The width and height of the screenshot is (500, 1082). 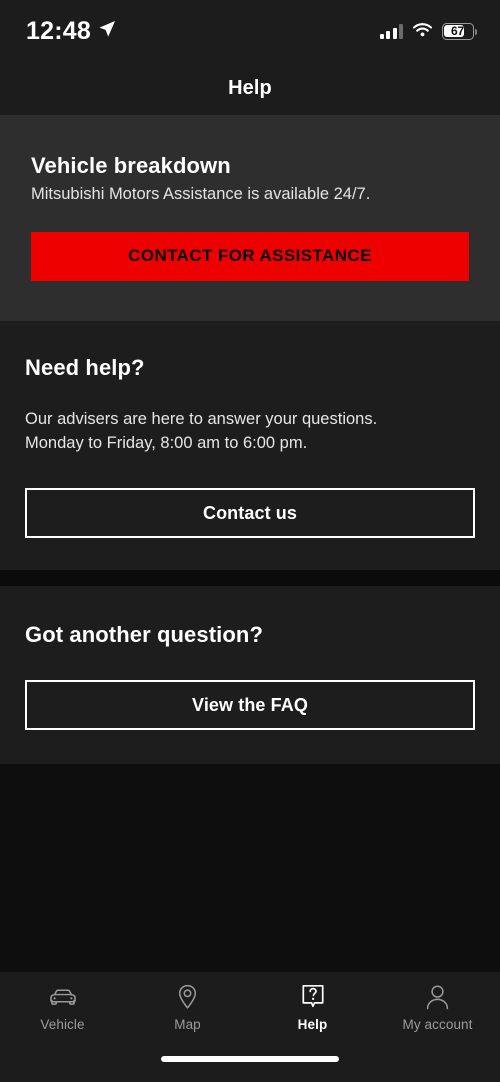 I want to click on bottom-tab-bar: Vehicle Map Help My account, so click(x=250, y=1012).